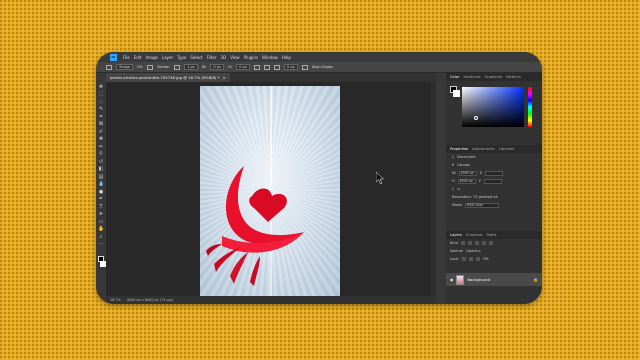 The height and width of the screenshot is (360, 640). I want to click on path-select-icon: ➤, so click(101, 214).